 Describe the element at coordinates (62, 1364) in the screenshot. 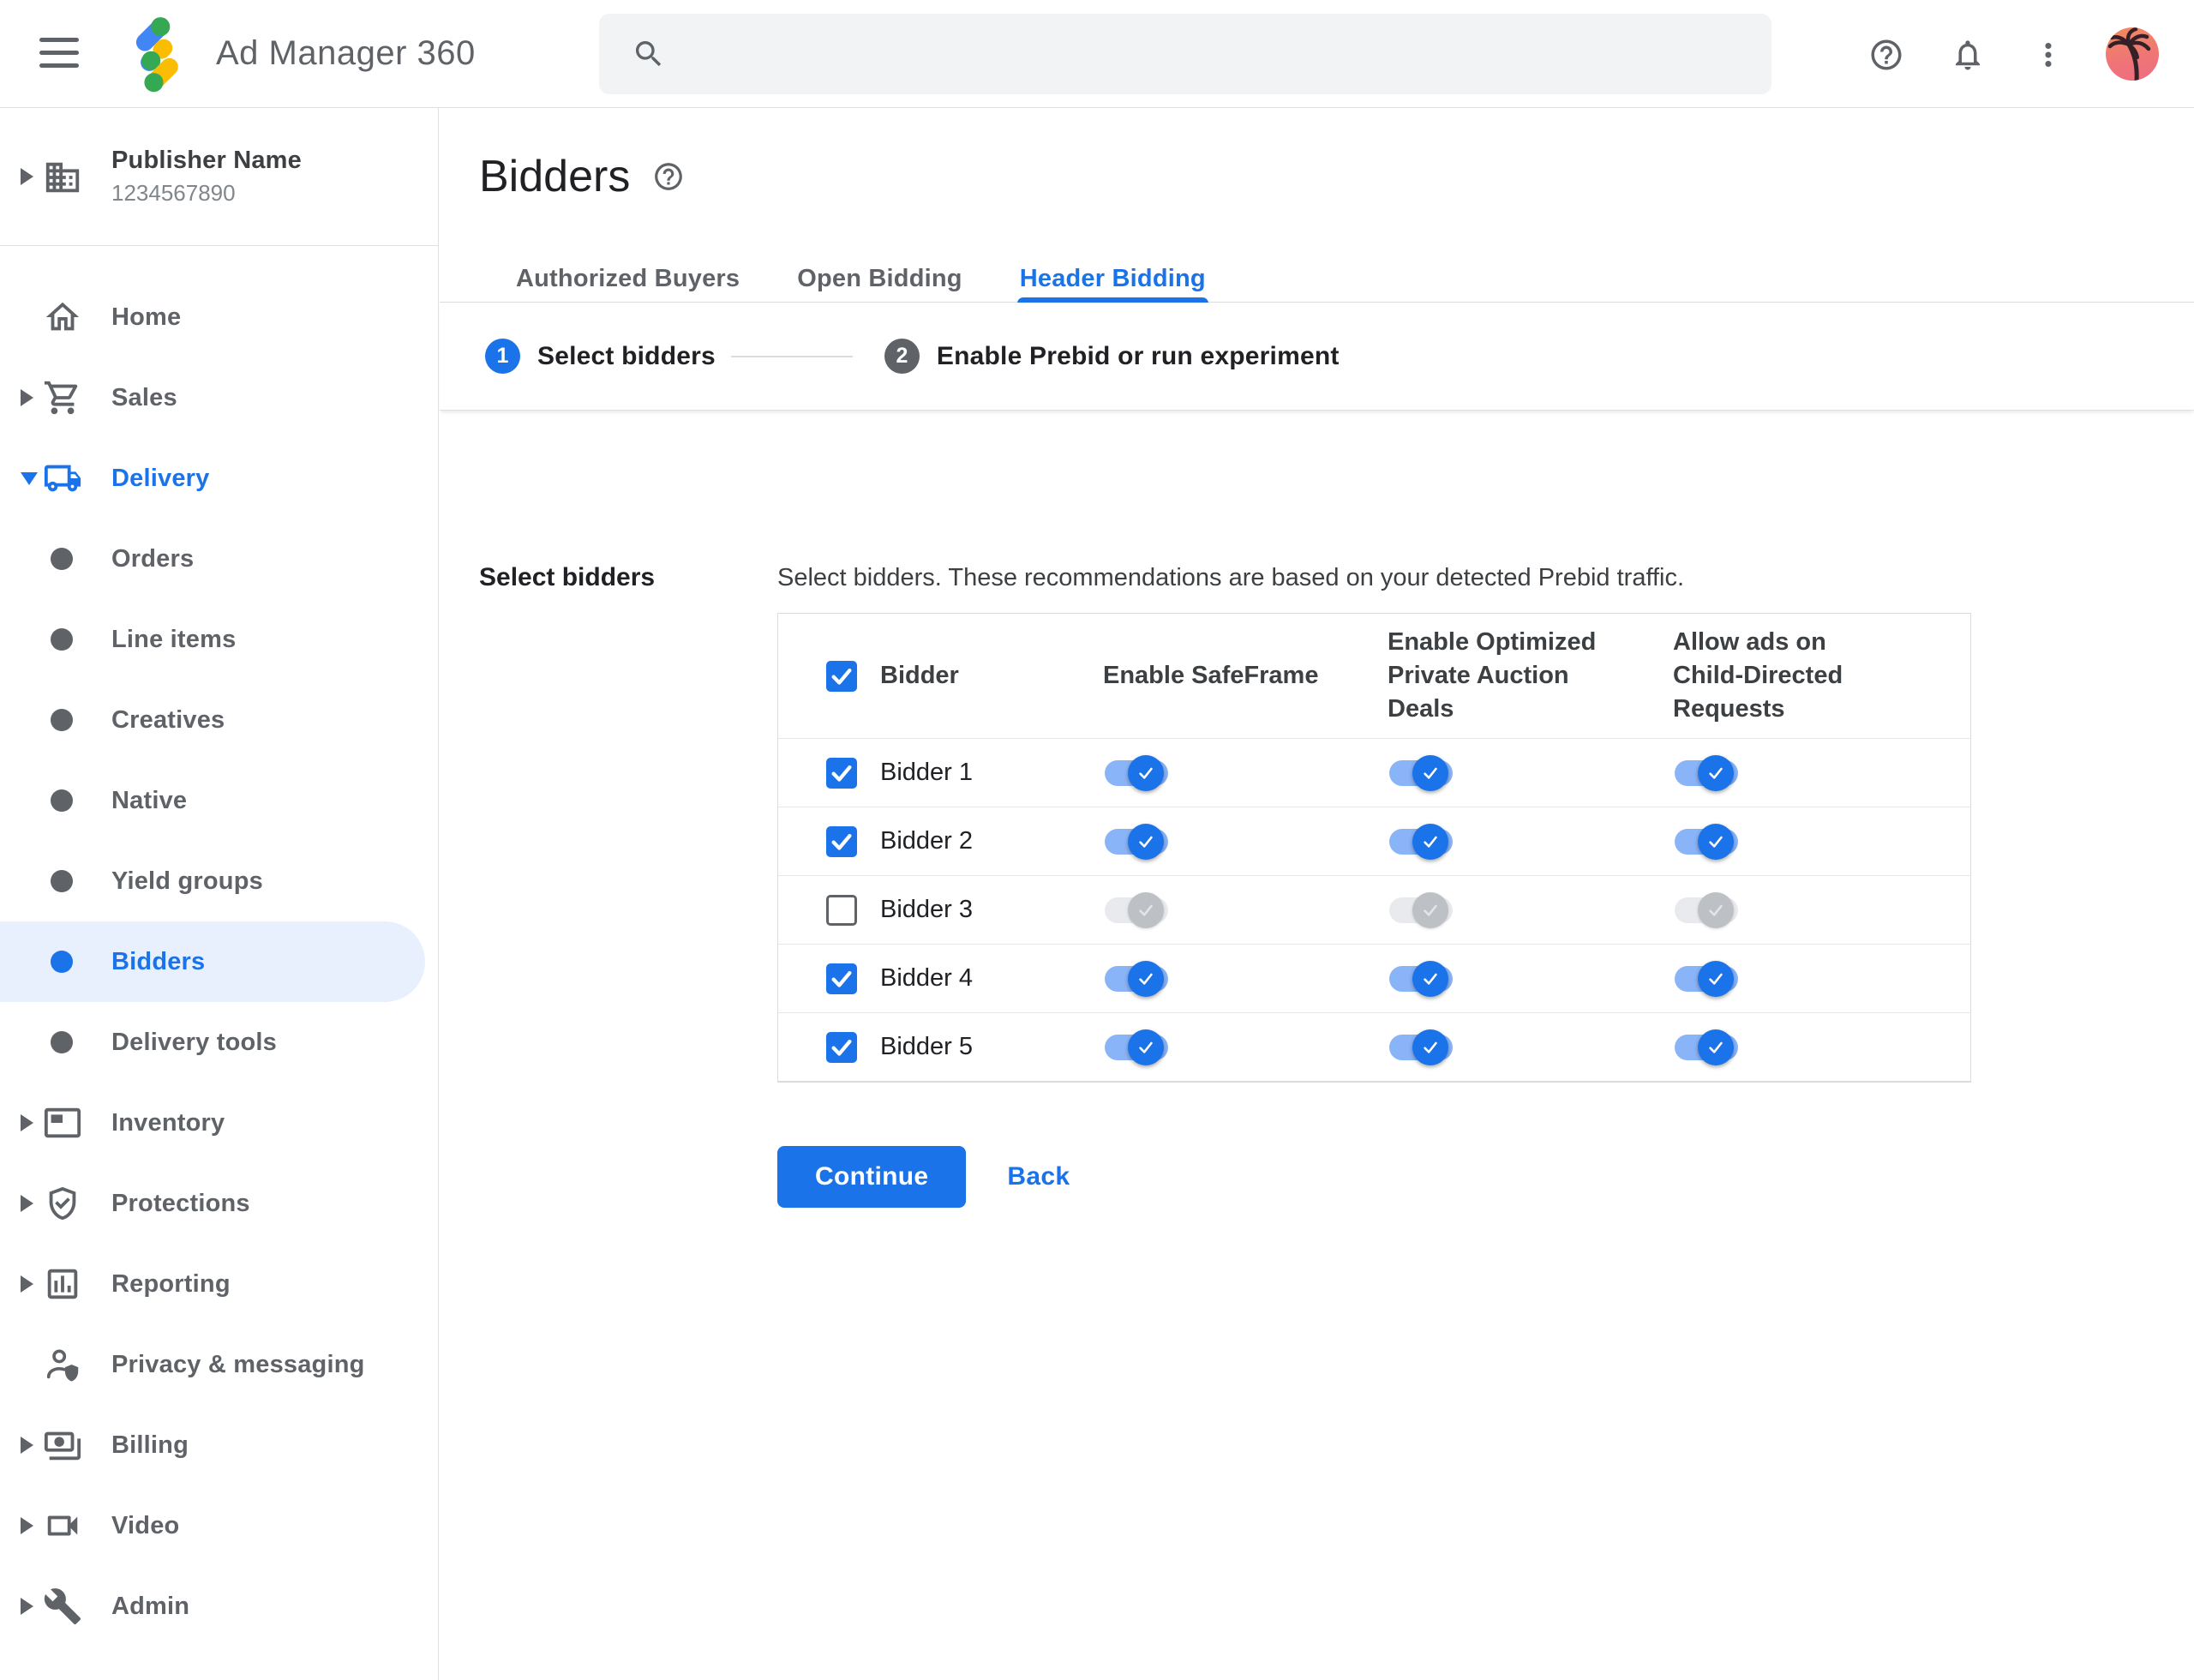

I see `privacy-icon` at that location.